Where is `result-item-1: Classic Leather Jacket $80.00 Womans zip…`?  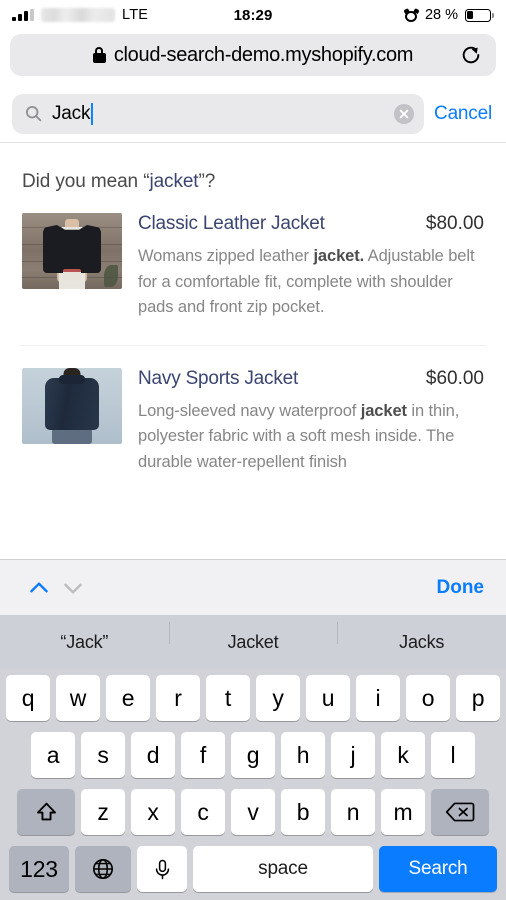
result-item-1: Classic Leather Jacket $80.00 Womans zip… is located at coordinates (253, 267).